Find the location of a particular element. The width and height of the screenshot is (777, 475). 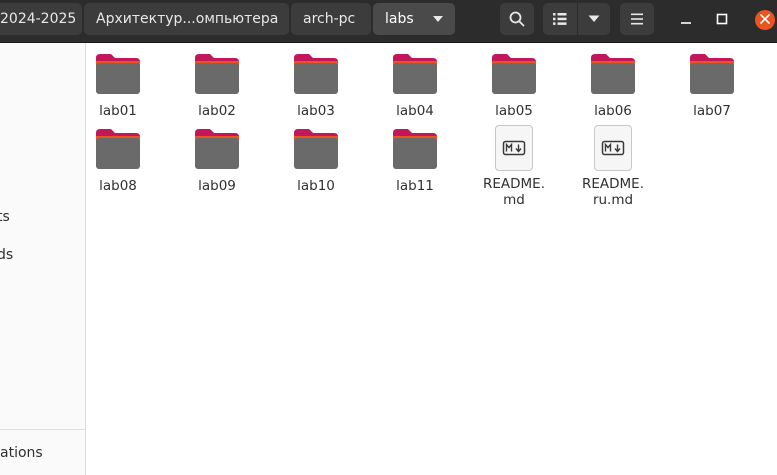

file-name-label: lab04 is located at coordinates (415, 111).